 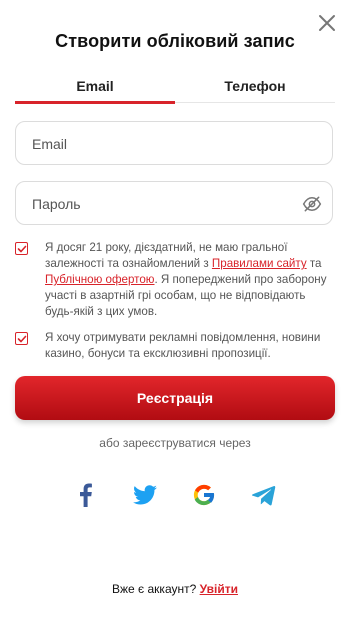 What do you see at coordinates (219, 589) in the screenshot?
I see `login-link: Увійти` at bounding box center [219, 589].